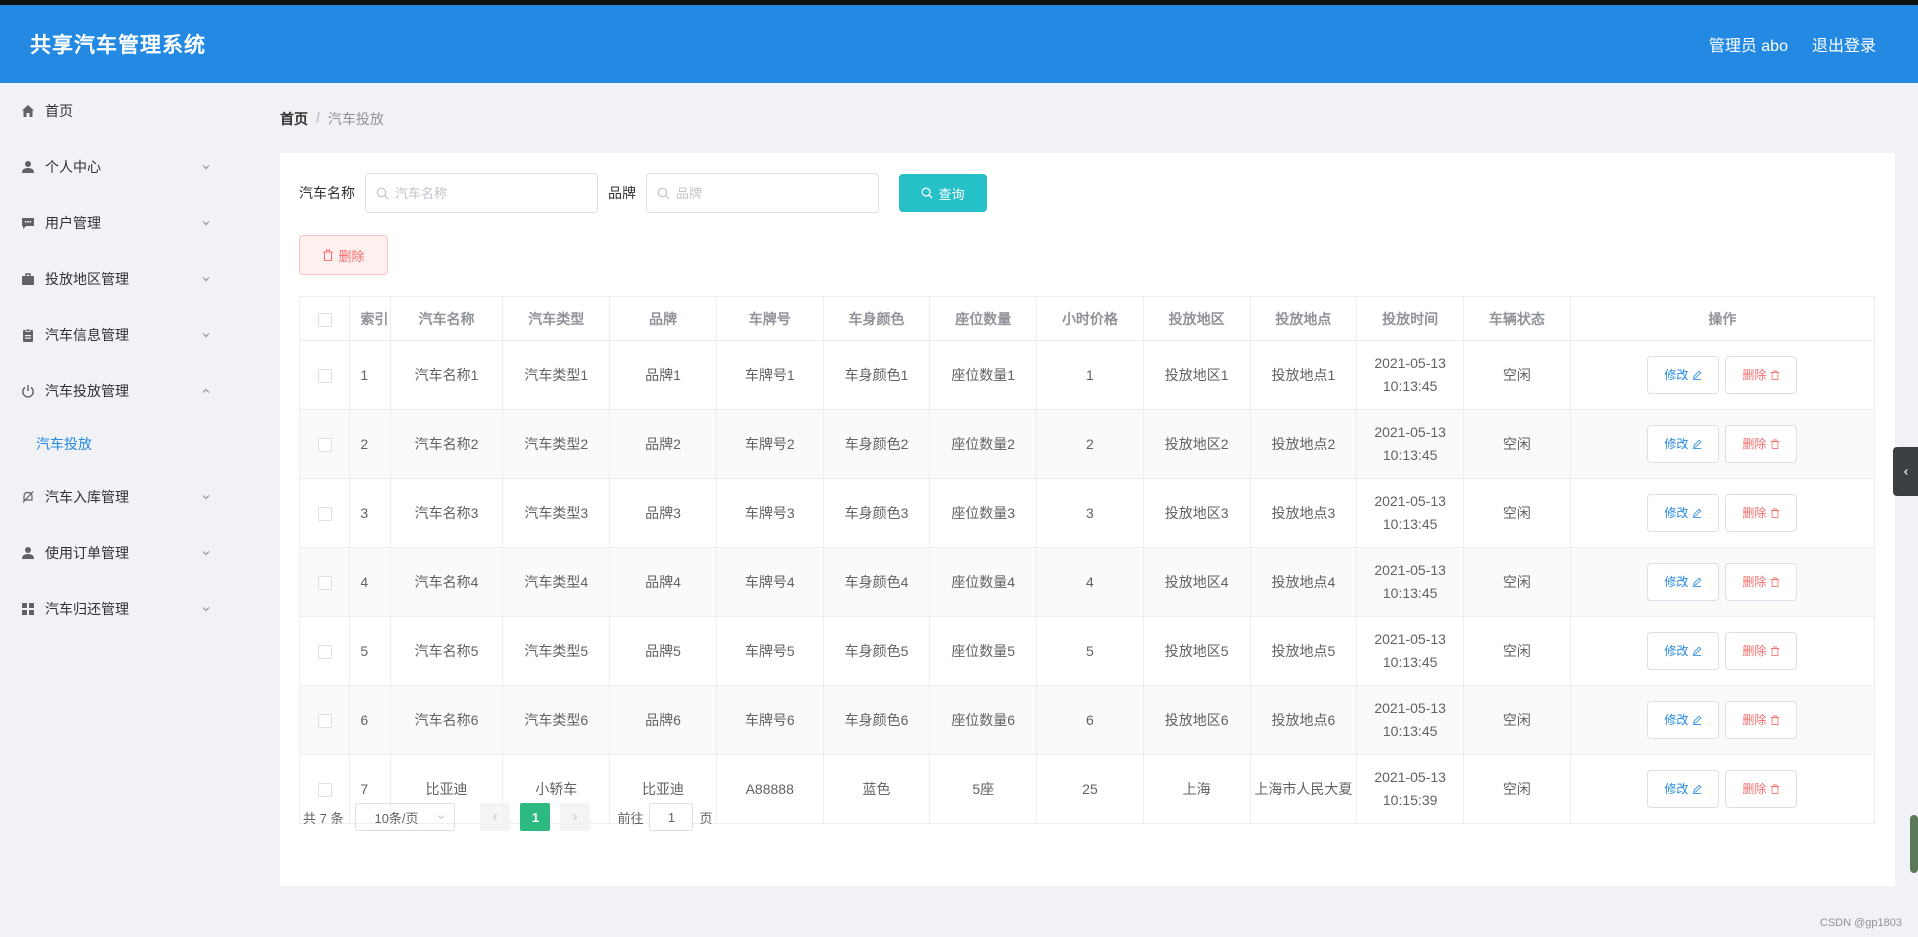 This screenshot has height=937, width=1918. Describe the element at coordinates (382, 193) in the screenshot. I see `search-icon` at that location.